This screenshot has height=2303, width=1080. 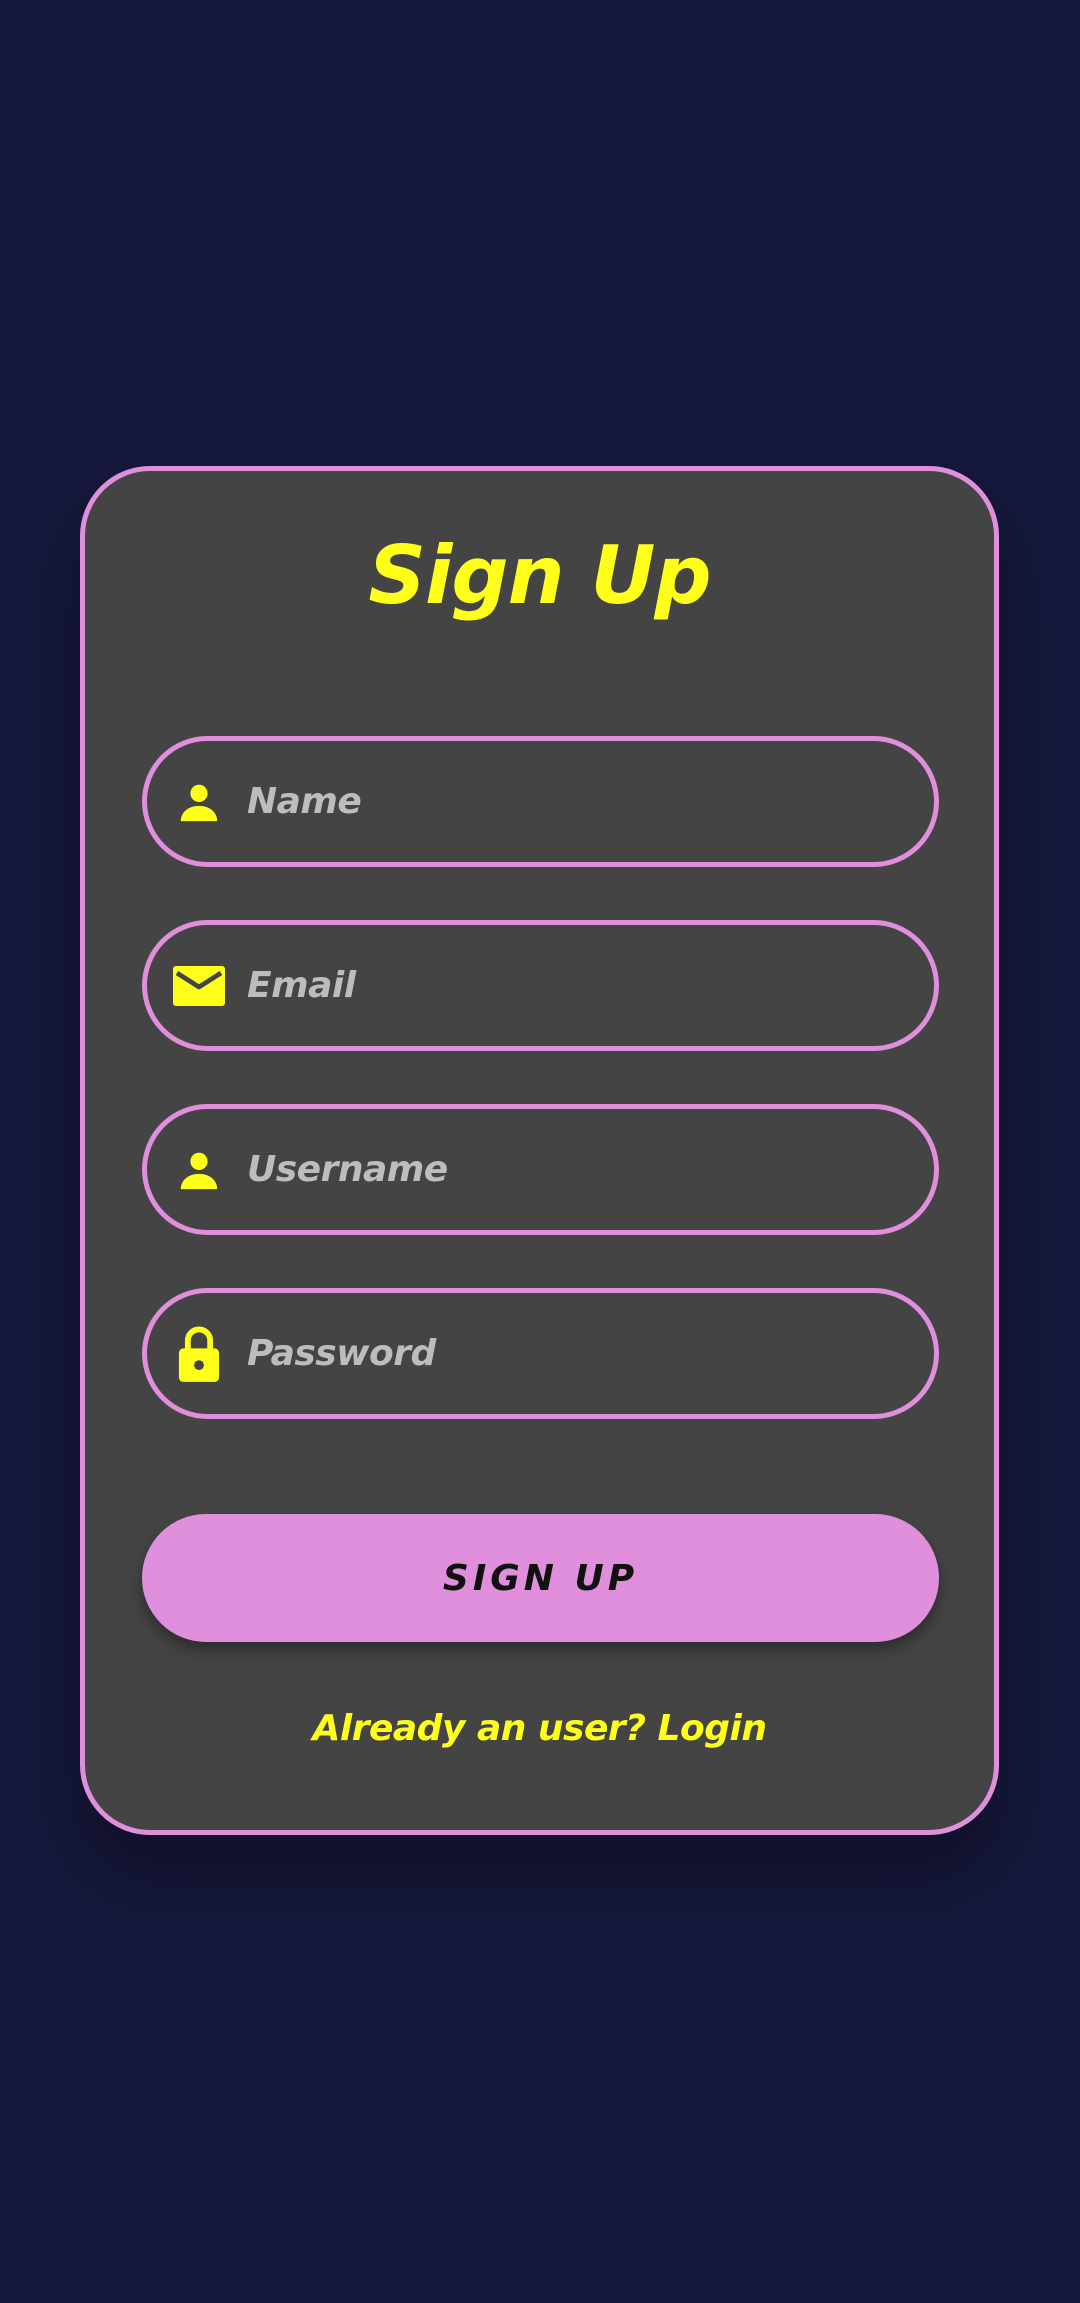 I want to click on password-field, so click(x=540, y=1353).